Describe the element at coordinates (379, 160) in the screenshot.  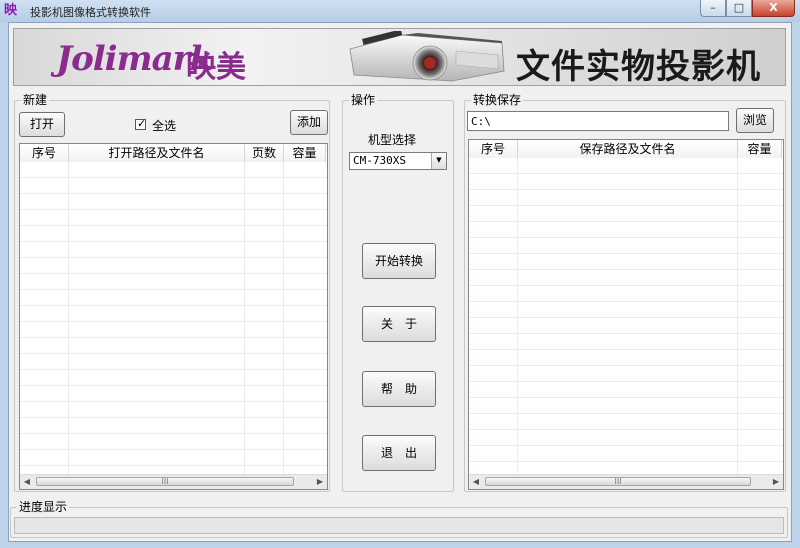
I see `model-select-value: CM-730XS` at that location.